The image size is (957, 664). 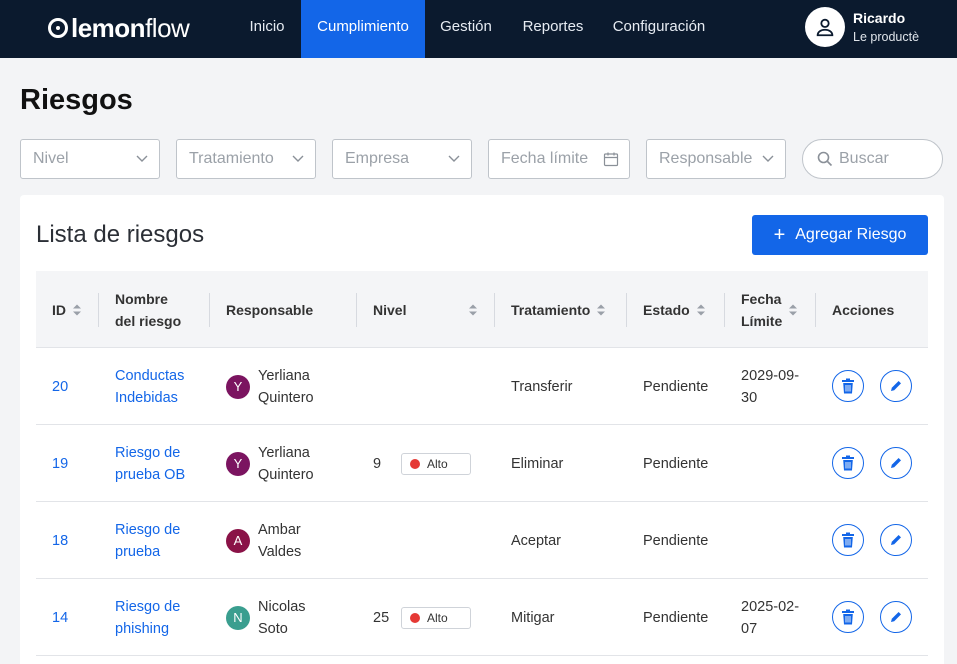 What do you see at coordinates (60, 387) in the screenshot?
I see `risk-id-link: 20` at bounding box center [60, 387].